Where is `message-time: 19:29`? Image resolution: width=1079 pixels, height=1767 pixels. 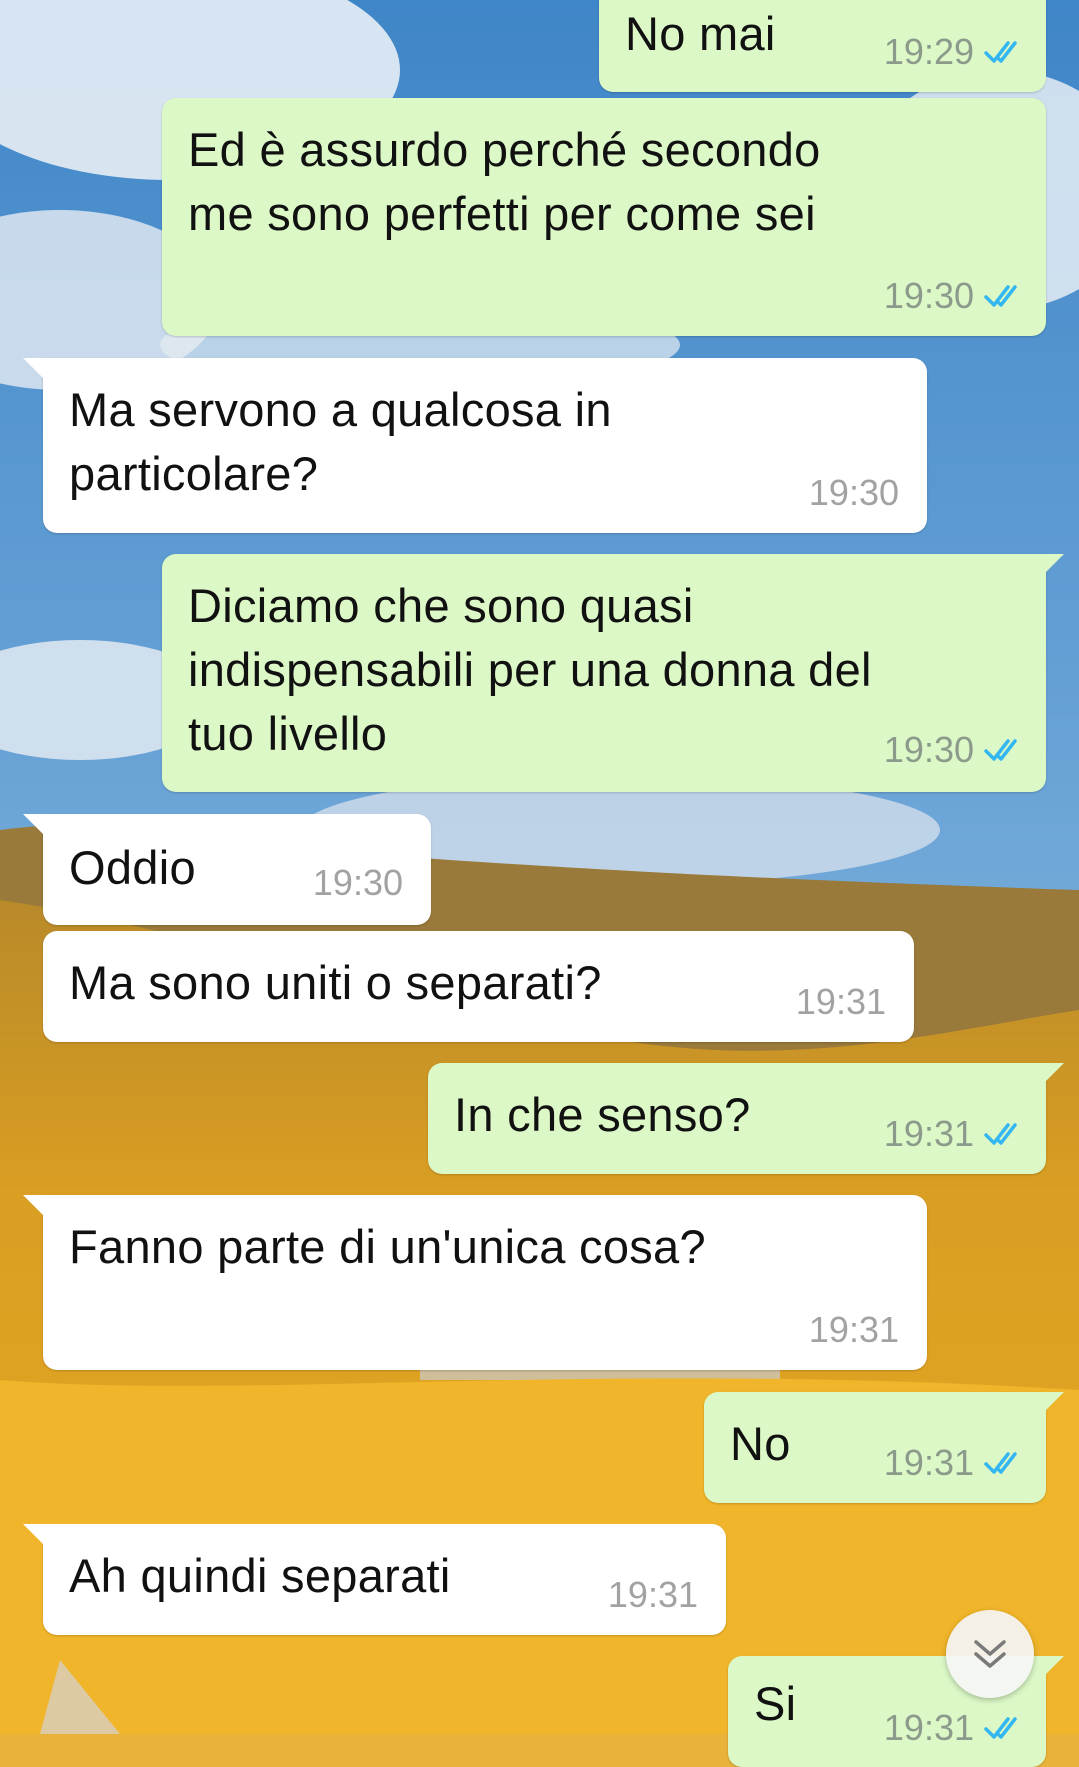 message-time: 19:29 is located at coordinates (928, 51).